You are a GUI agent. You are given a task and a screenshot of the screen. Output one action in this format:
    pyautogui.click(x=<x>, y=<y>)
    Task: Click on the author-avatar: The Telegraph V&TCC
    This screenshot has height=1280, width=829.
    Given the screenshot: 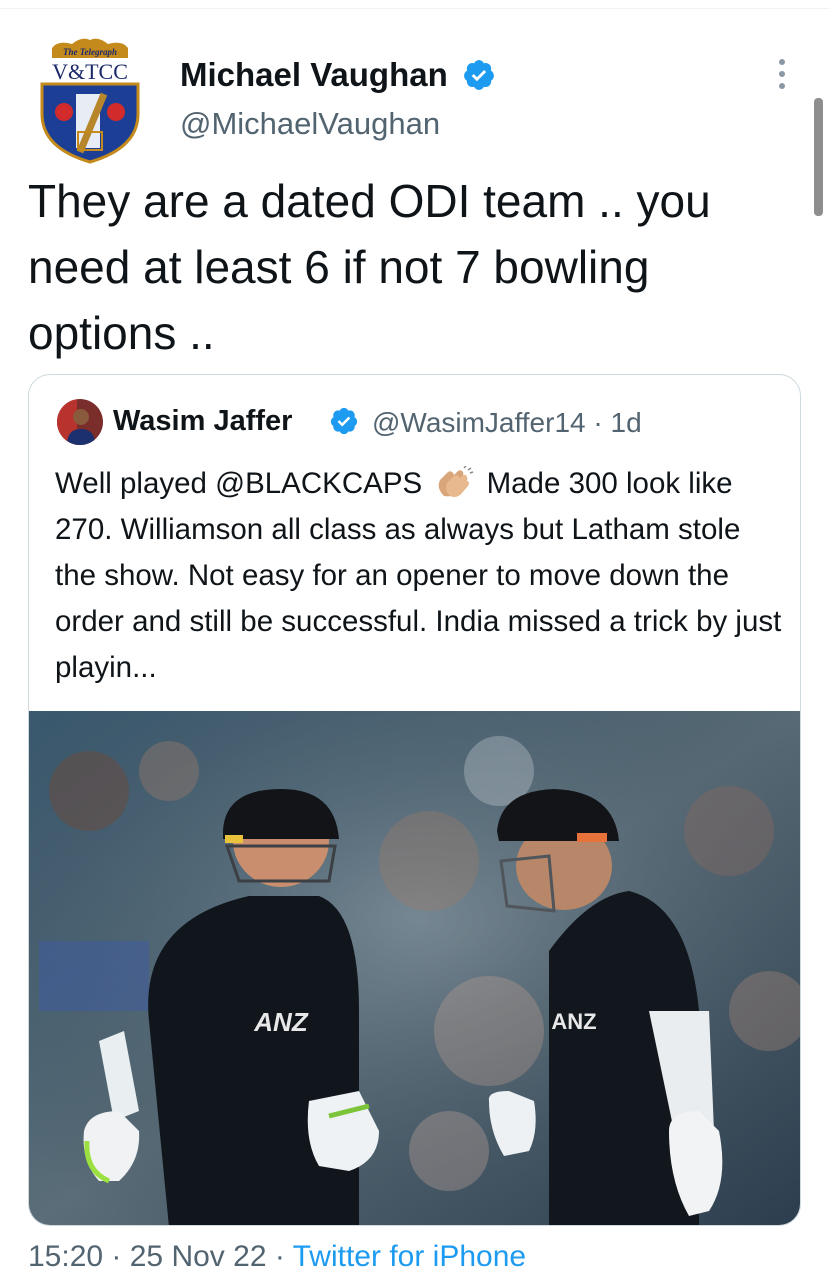 What is the action you would take?
    pyautogui.click(x=90, y=100)
    